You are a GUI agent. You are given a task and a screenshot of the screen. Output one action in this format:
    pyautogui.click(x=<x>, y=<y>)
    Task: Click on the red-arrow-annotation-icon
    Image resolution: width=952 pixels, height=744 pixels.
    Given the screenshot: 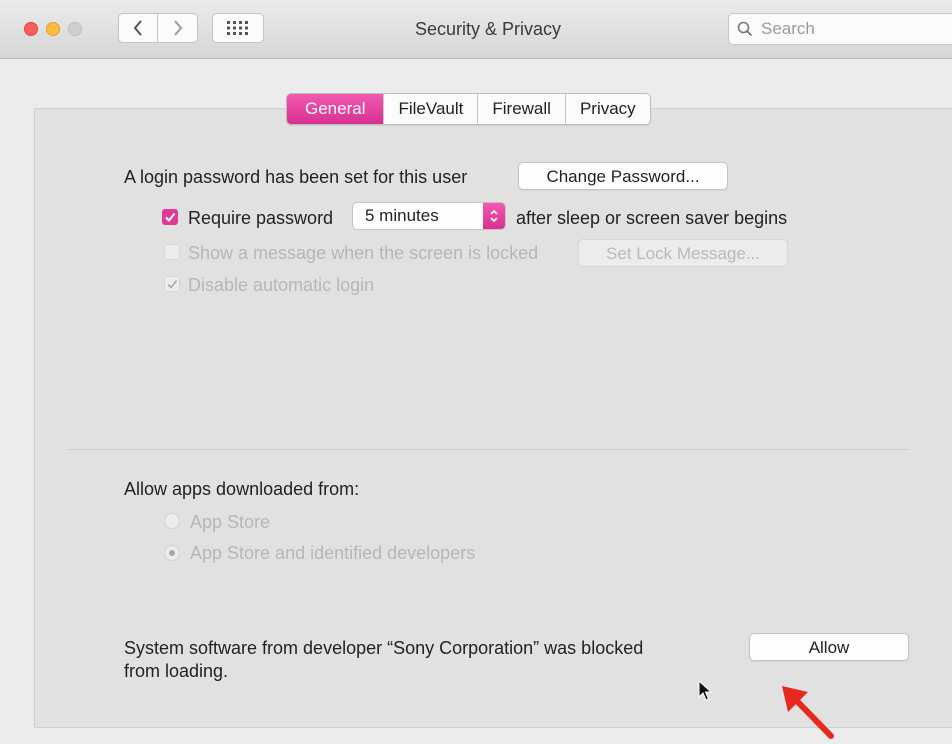 What is the action you would take?
    pyautogui.click(x=808, y=712)
    